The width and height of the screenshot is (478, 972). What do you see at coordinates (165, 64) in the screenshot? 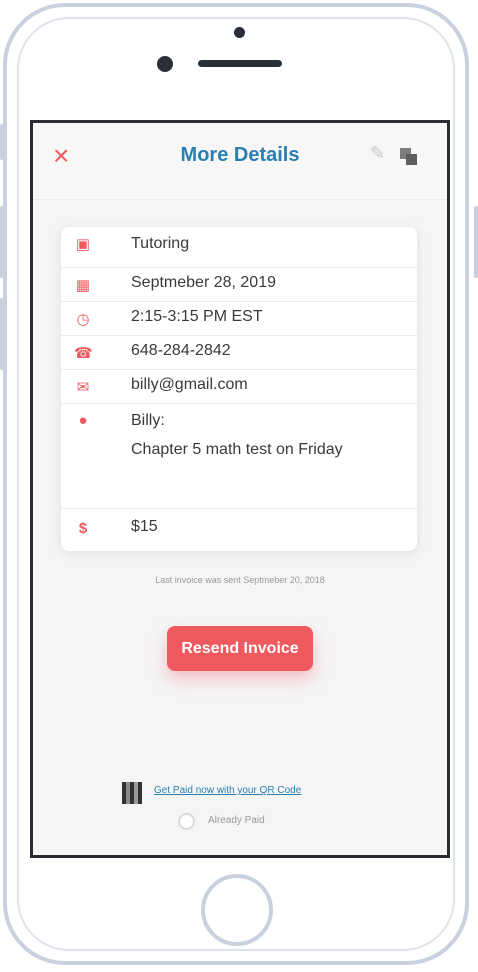
I see `front-camera` at bounding box center [165, 64].